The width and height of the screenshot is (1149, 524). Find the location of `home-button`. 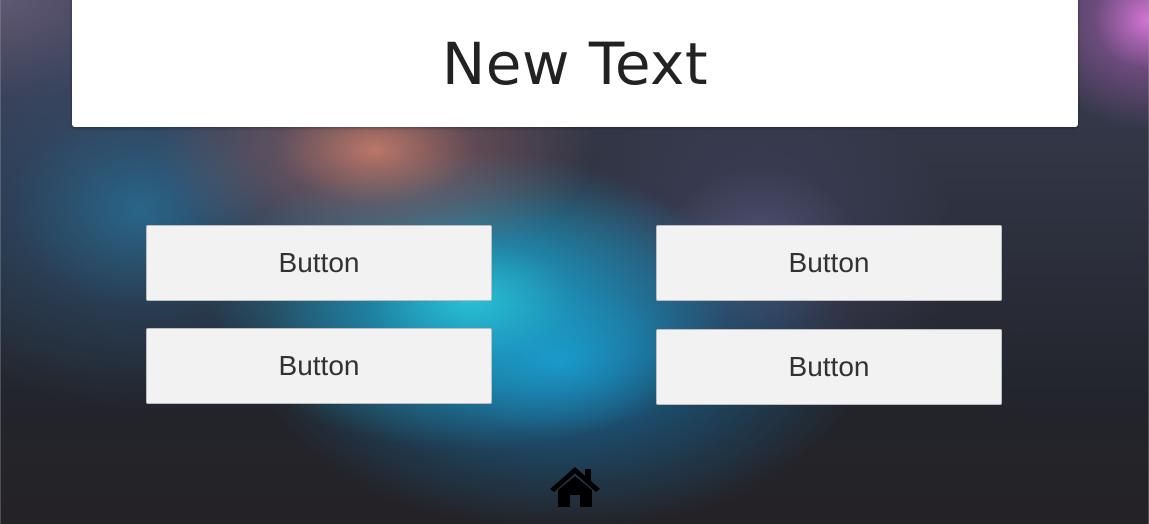

home-button is located at coordinates (575, 487).